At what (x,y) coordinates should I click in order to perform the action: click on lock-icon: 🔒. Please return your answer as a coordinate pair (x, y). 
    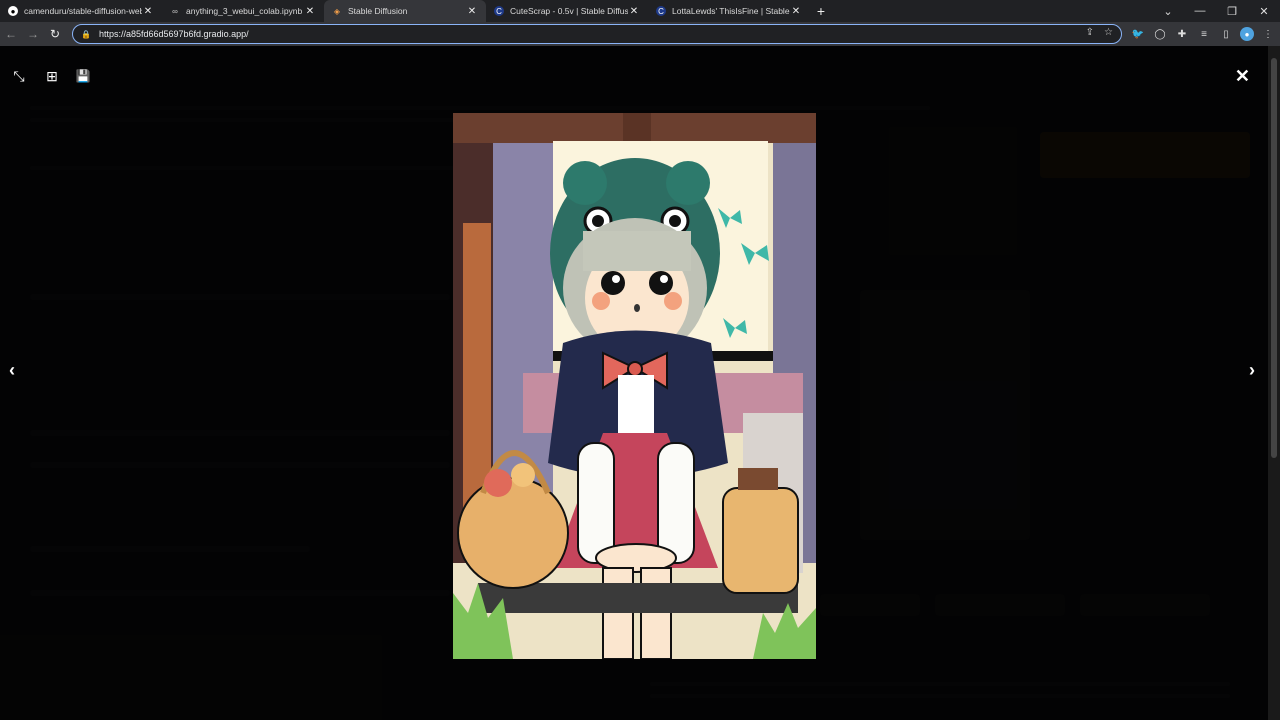
    Looking at the image, I should click on (86, 34).